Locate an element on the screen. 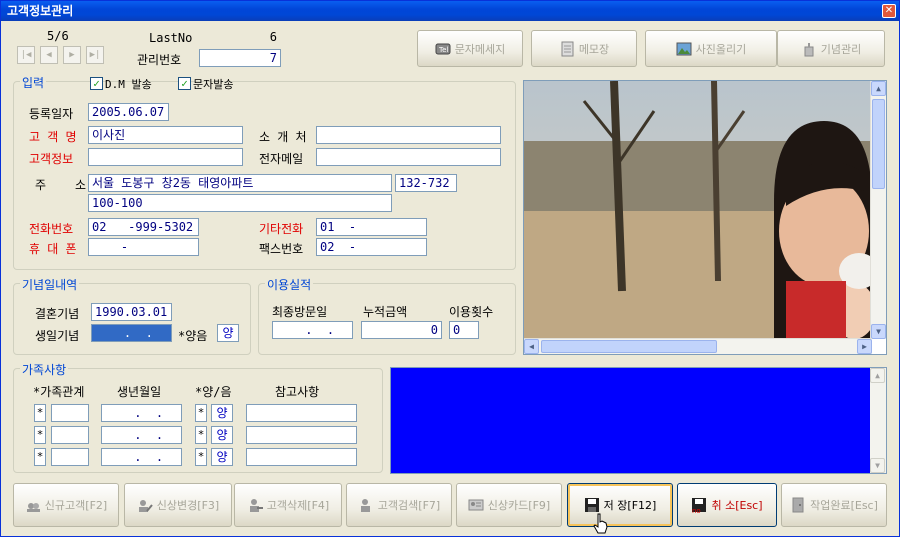 The image size is (900, 537). search-user-icon is located at coordinates (366, 505).